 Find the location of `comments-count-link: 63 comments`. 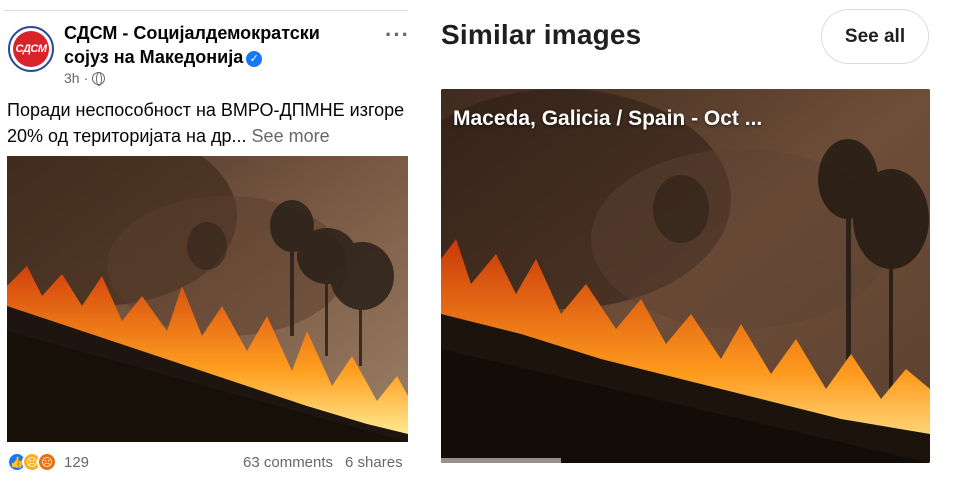

comments-count-link: 63 comments is located at coordinates (288, 462).